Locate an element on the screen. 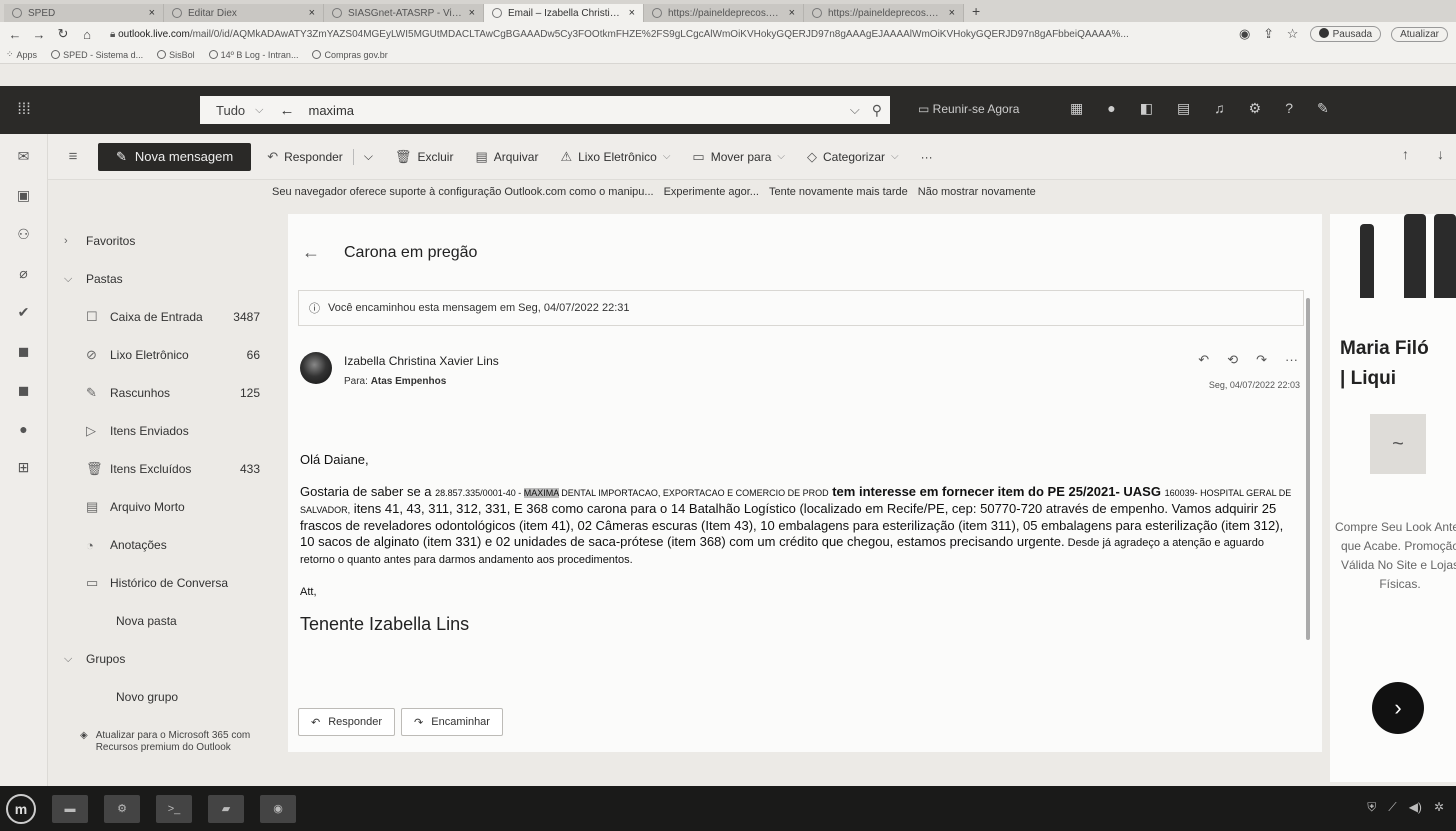 This screenshot has width=1456, height=831. more-icon: ··· is located at coordinates (1291, 360).